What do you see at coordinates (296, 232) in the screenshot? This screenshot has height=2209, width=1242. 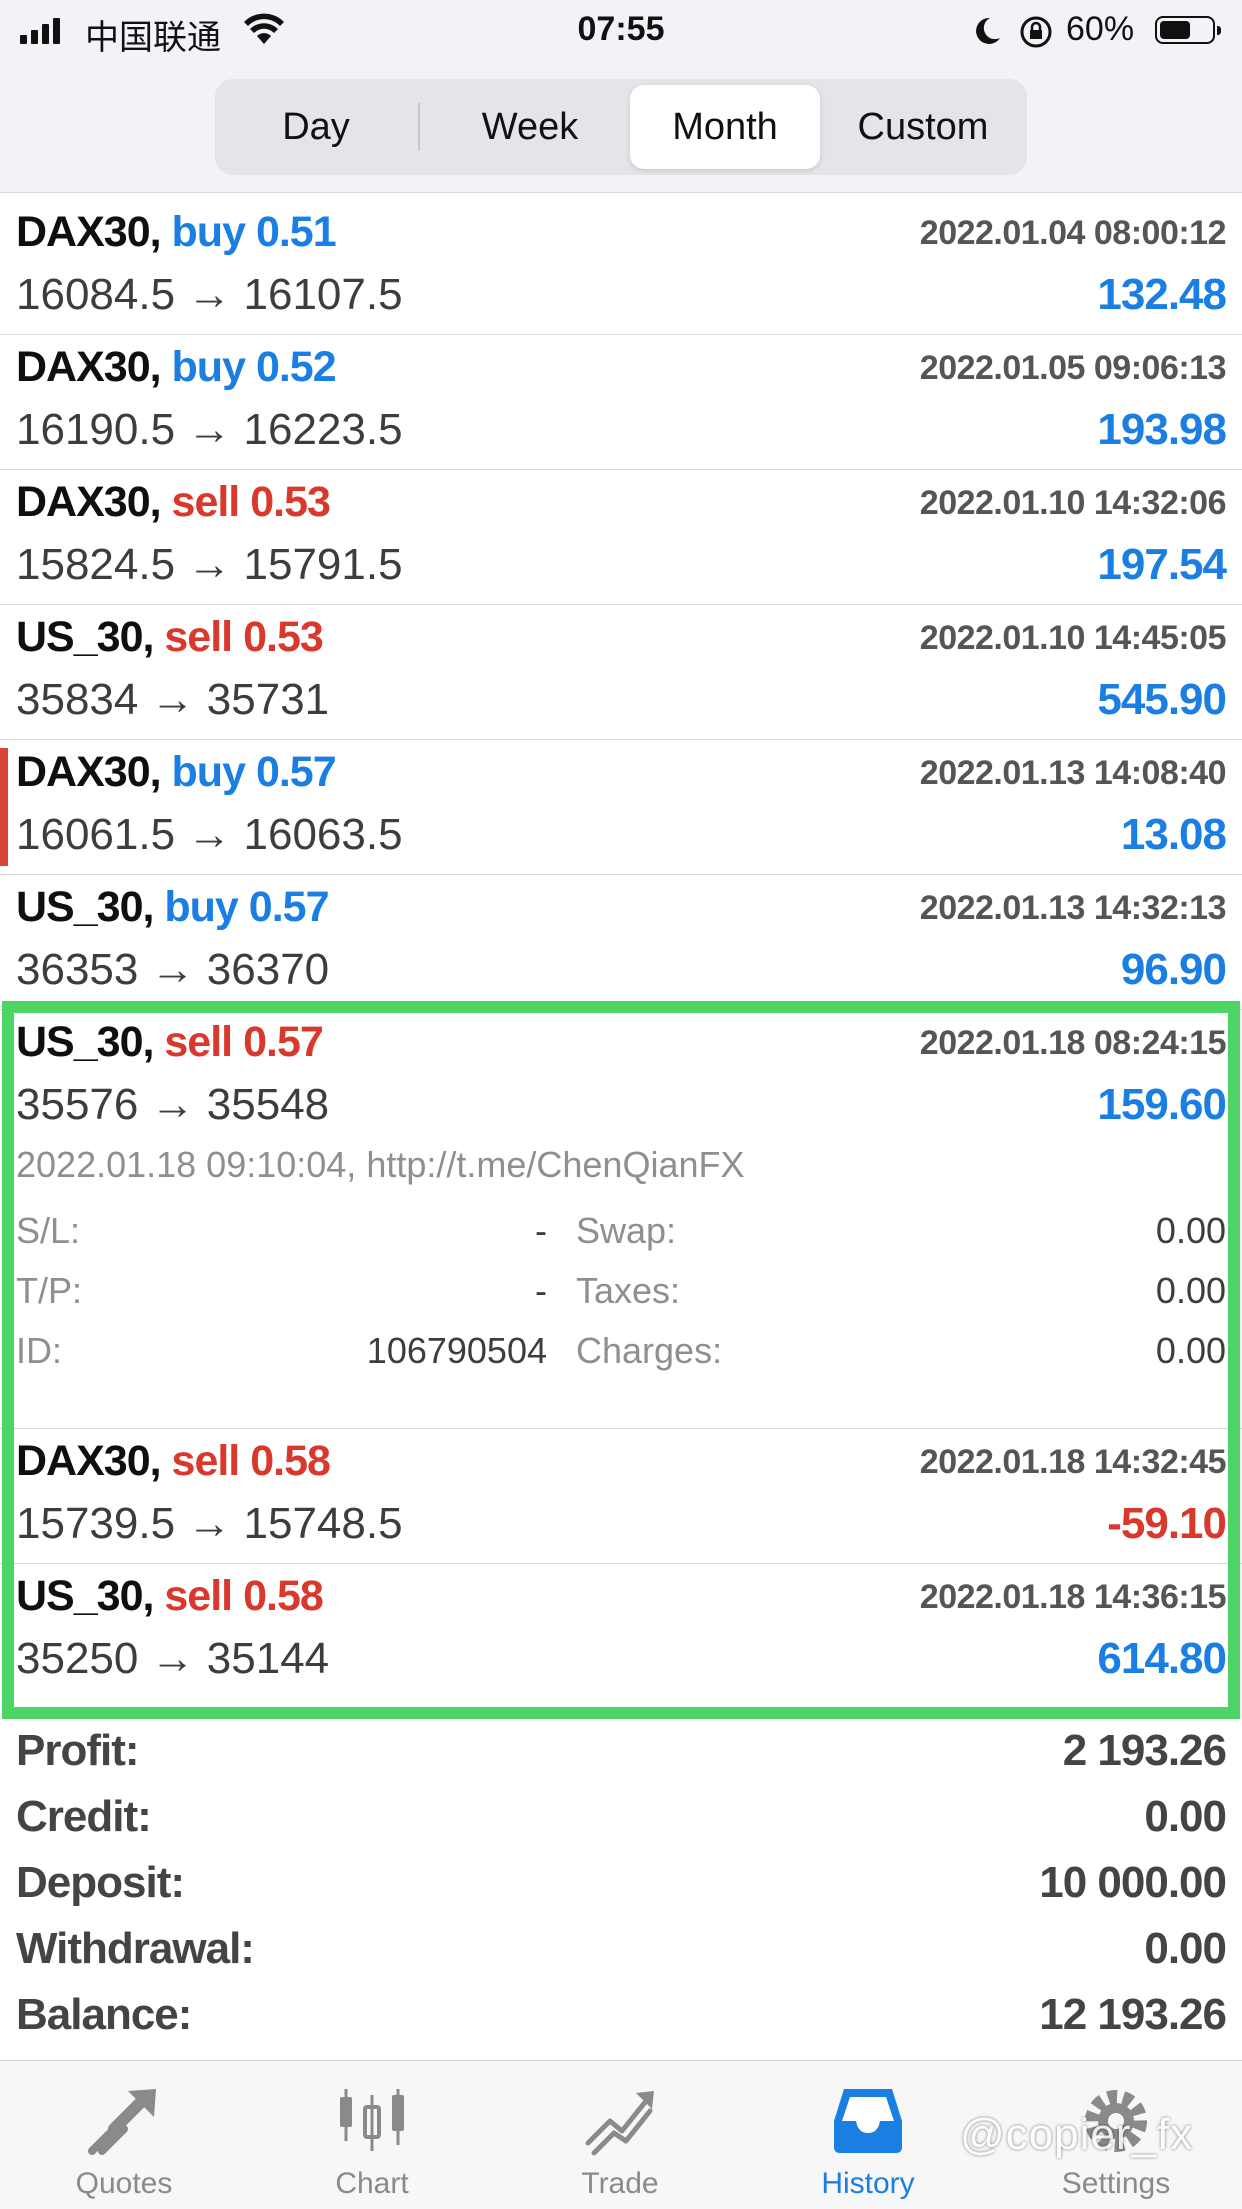 I see `deal-volume: 0.51` at bounding box center [296, 232].